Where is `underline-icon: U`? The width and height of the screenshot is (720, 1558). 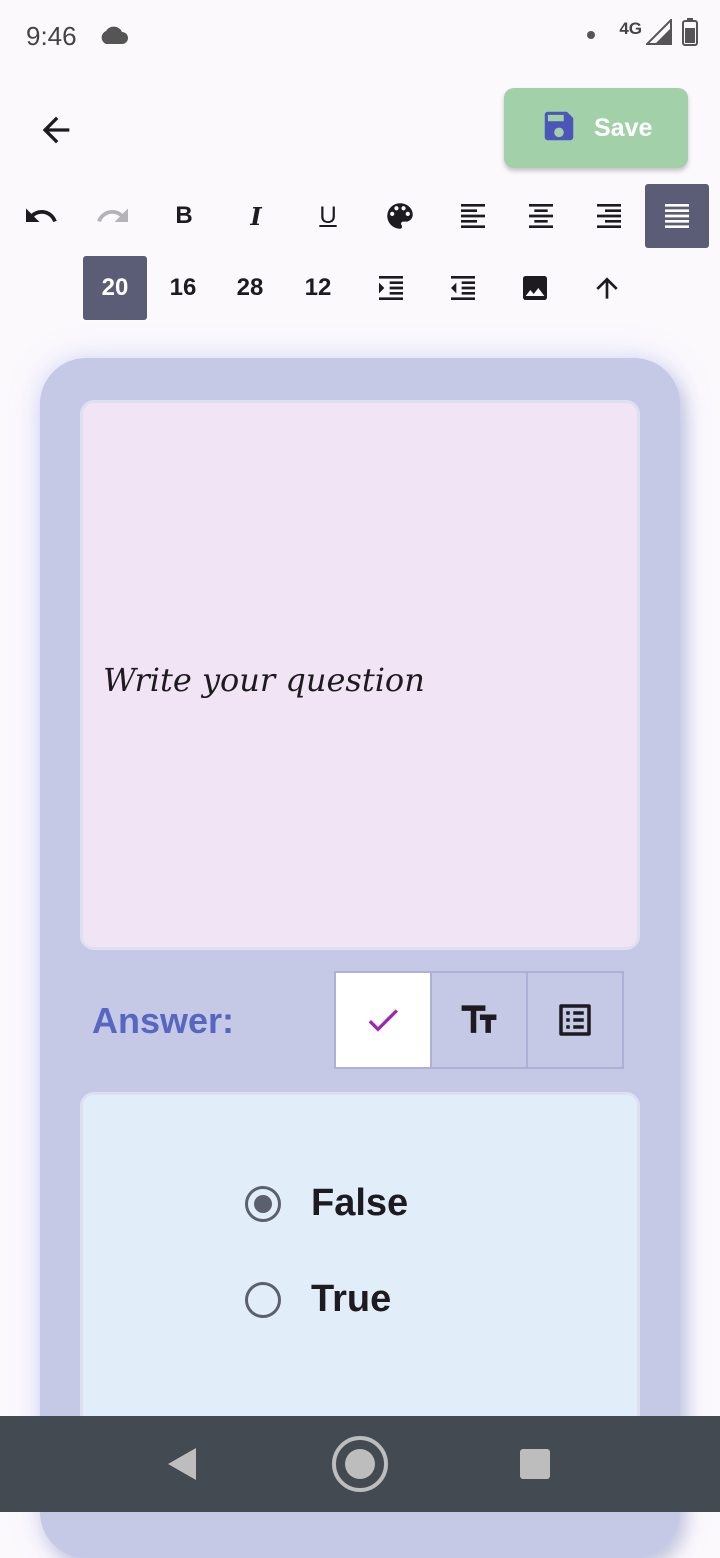 underline-icon: U is located at coordinates (328, 215).